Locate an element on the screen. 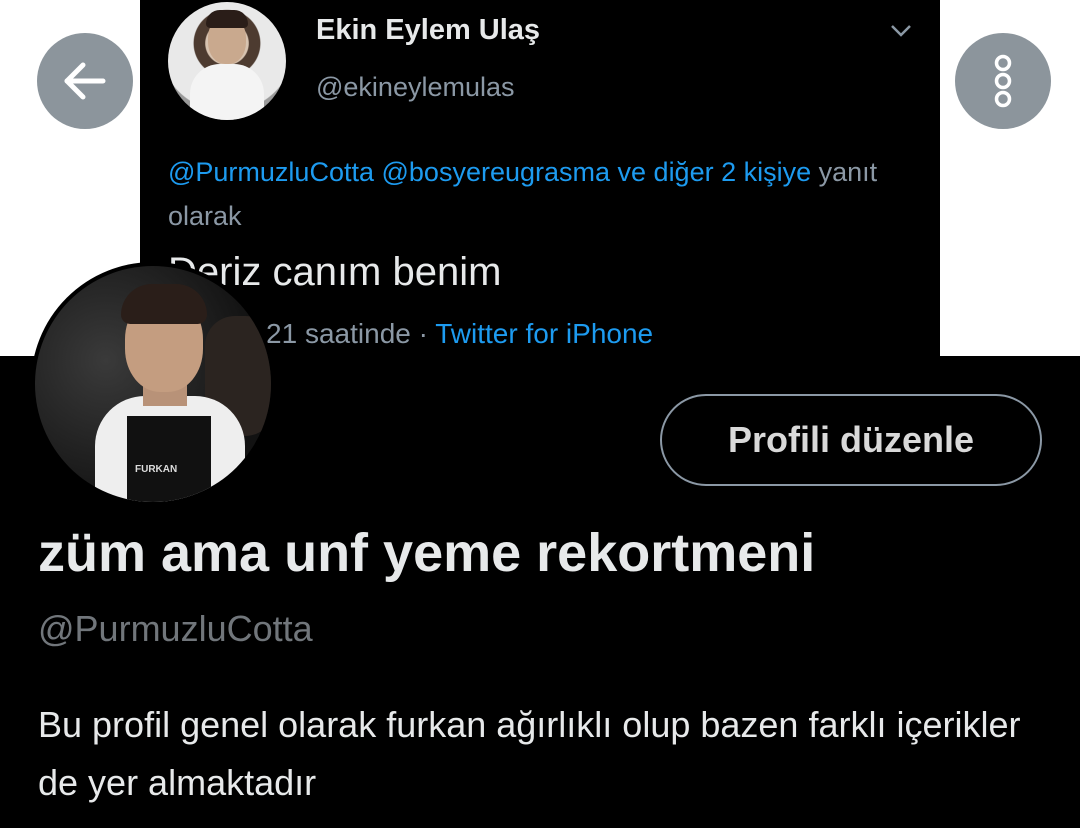  tweet-source-link: Twitter for iPhone is located at coordinates (544, 333).